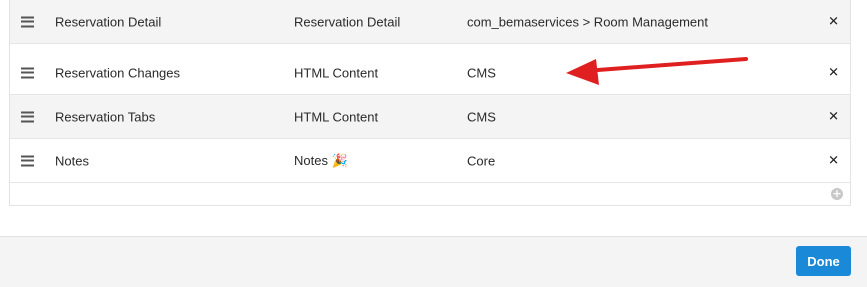 This screenshot has width=867, height=287. I want to click on done-button: Done, so click(823, 261).